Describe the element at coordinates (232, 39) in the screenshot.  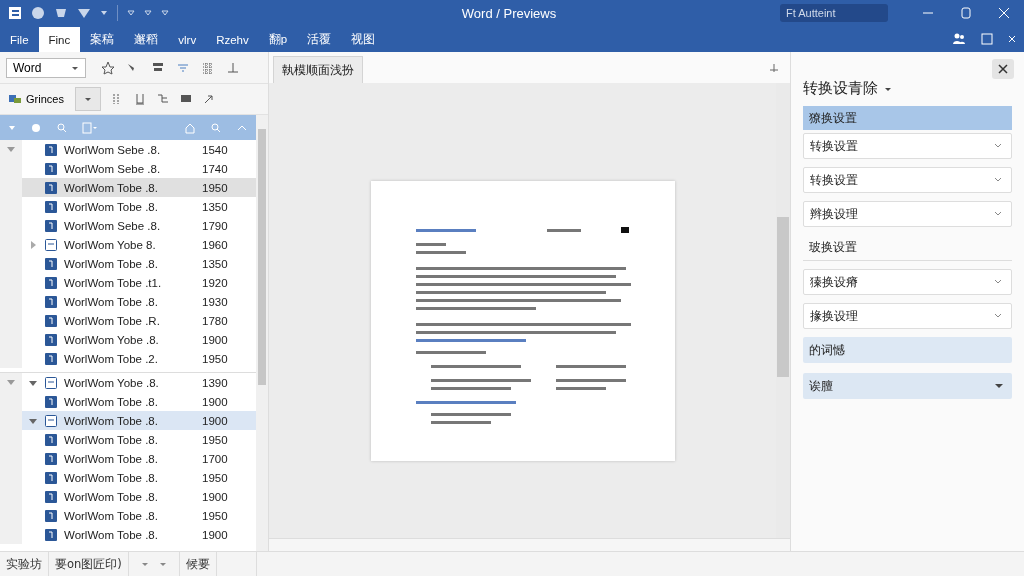
I see `ribbon-tab: Rzehv` at that location.